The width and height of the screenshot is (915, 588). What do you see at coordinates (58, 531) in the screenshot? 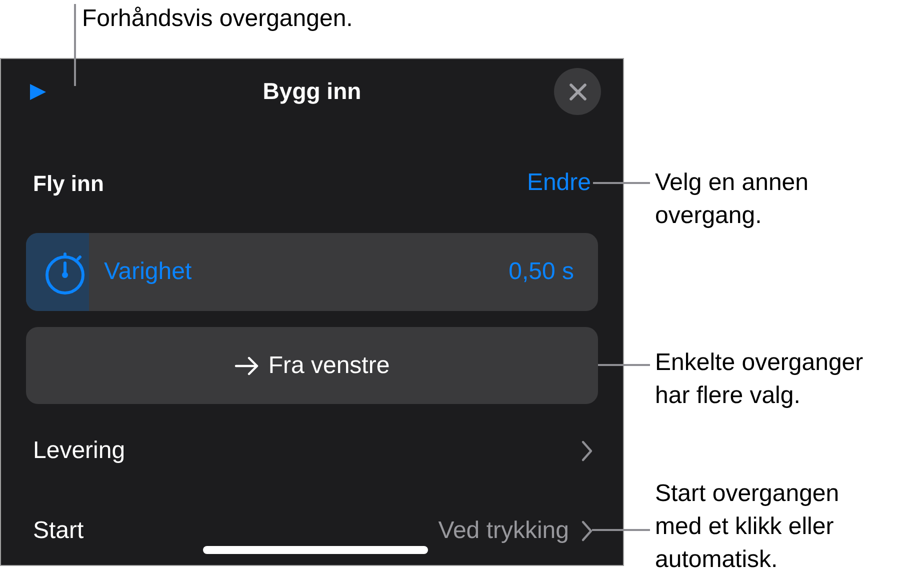
I see `row-label: Start` at bounding box center [58, 531].